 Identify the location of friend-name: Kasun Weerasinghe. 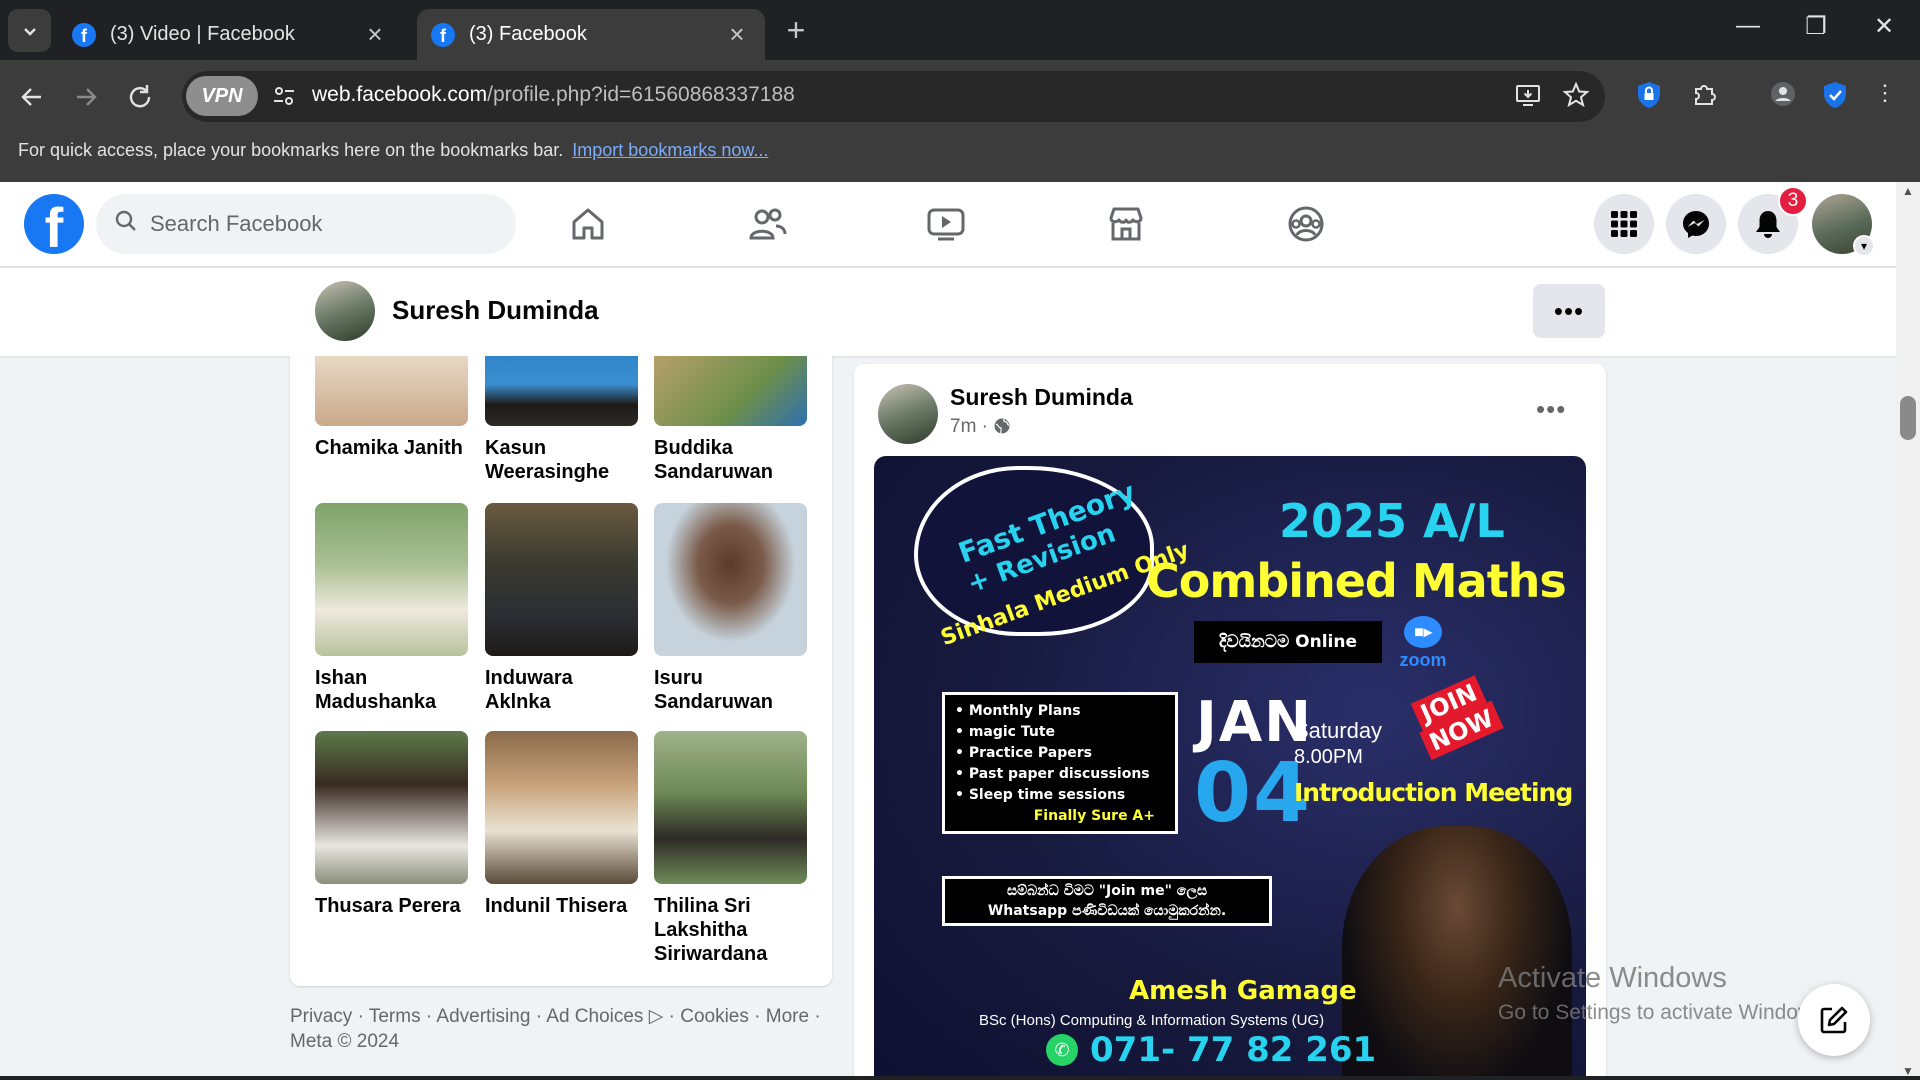
(561, 460).